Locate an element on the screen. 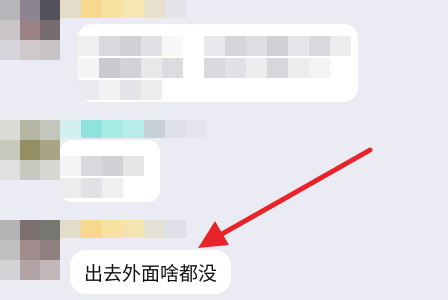 This screenshot has width=448, height=300. message-text: 出去外面啥都没 is located at coordinates (151, 273).